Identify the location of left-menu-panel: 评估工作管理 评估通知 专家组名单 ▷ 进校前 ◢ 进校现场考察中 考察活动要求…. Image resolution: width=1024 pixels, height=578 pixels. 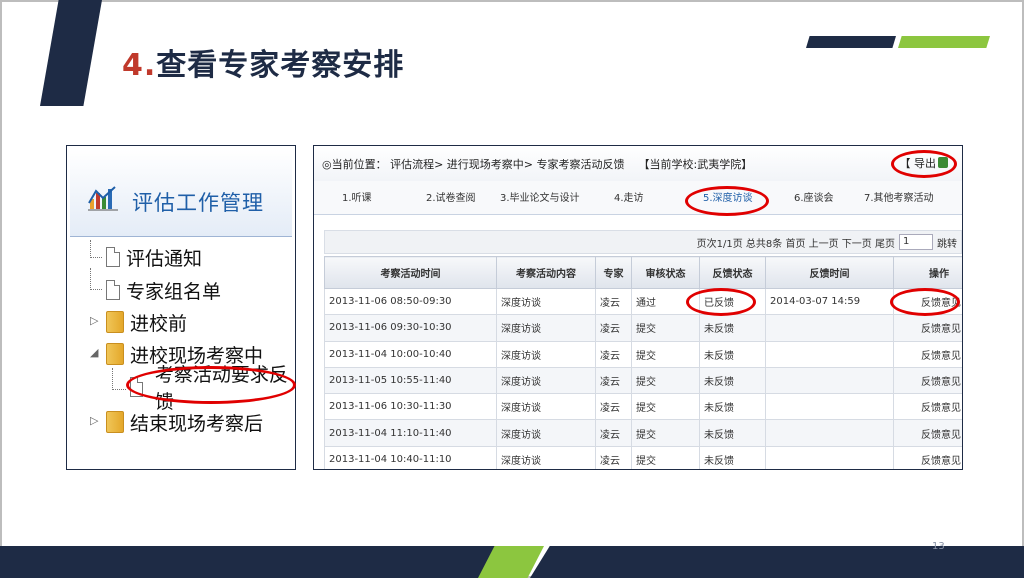
(181, 307).